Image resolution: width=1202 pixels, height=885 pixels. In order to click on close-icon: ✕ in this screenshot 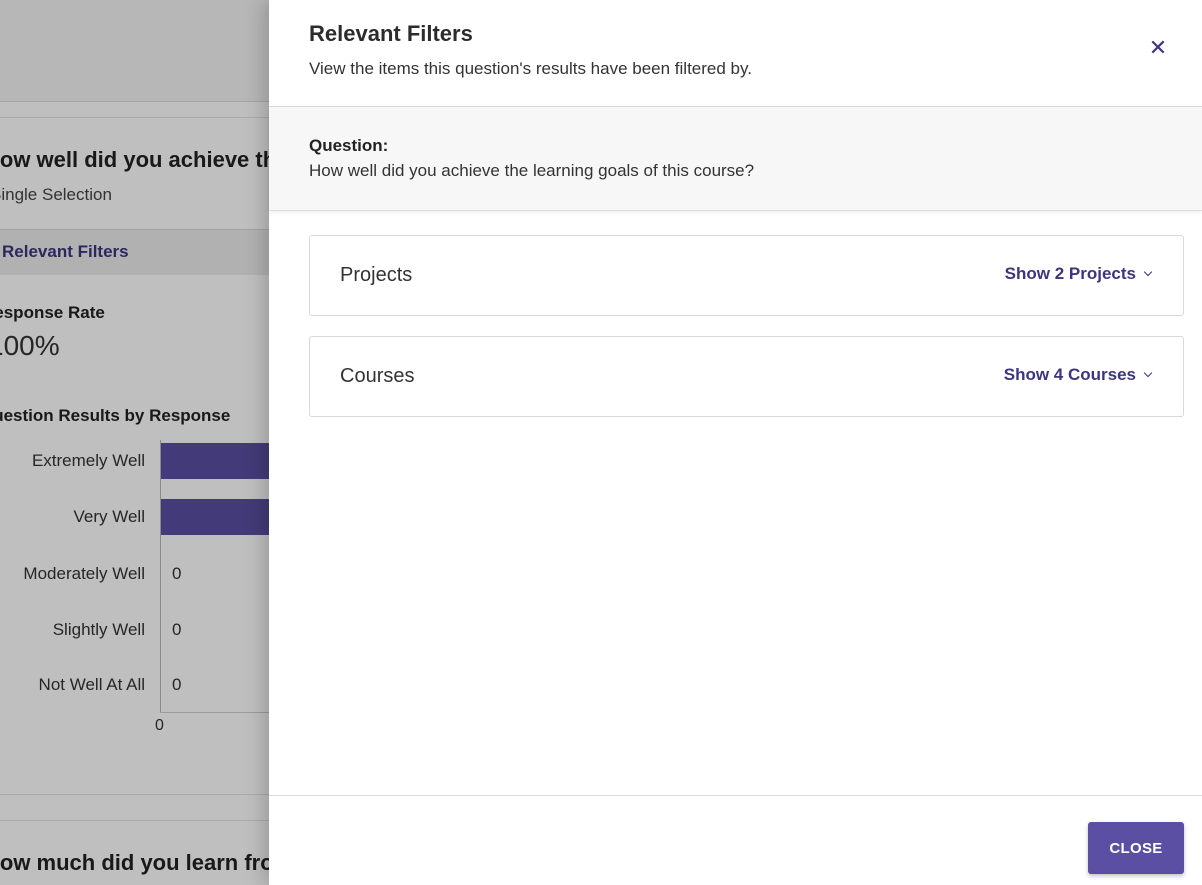, I will do `click(1158, 48)`.